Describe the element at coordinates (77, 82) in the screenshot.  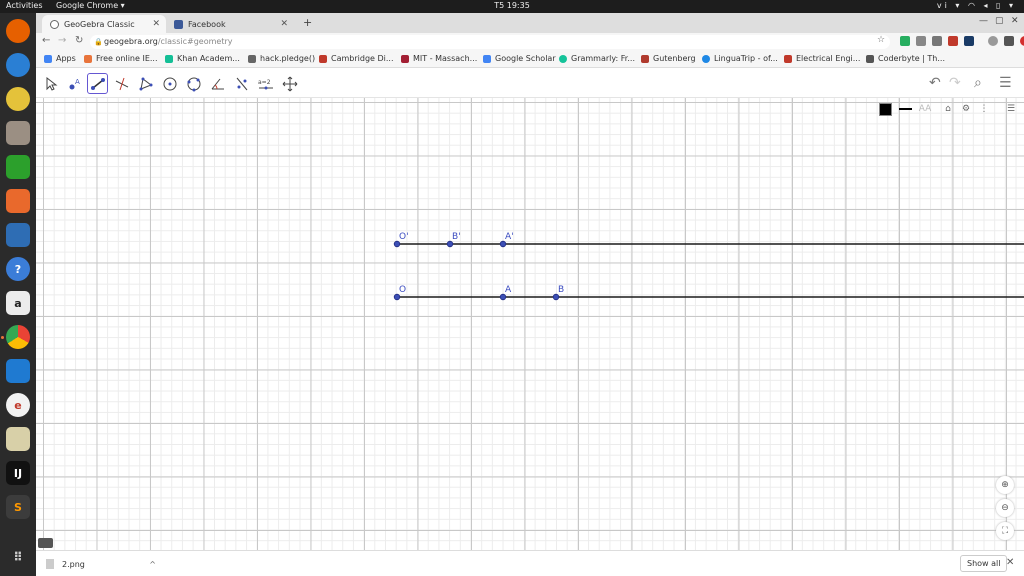
I see `svg-text: A` at that location.